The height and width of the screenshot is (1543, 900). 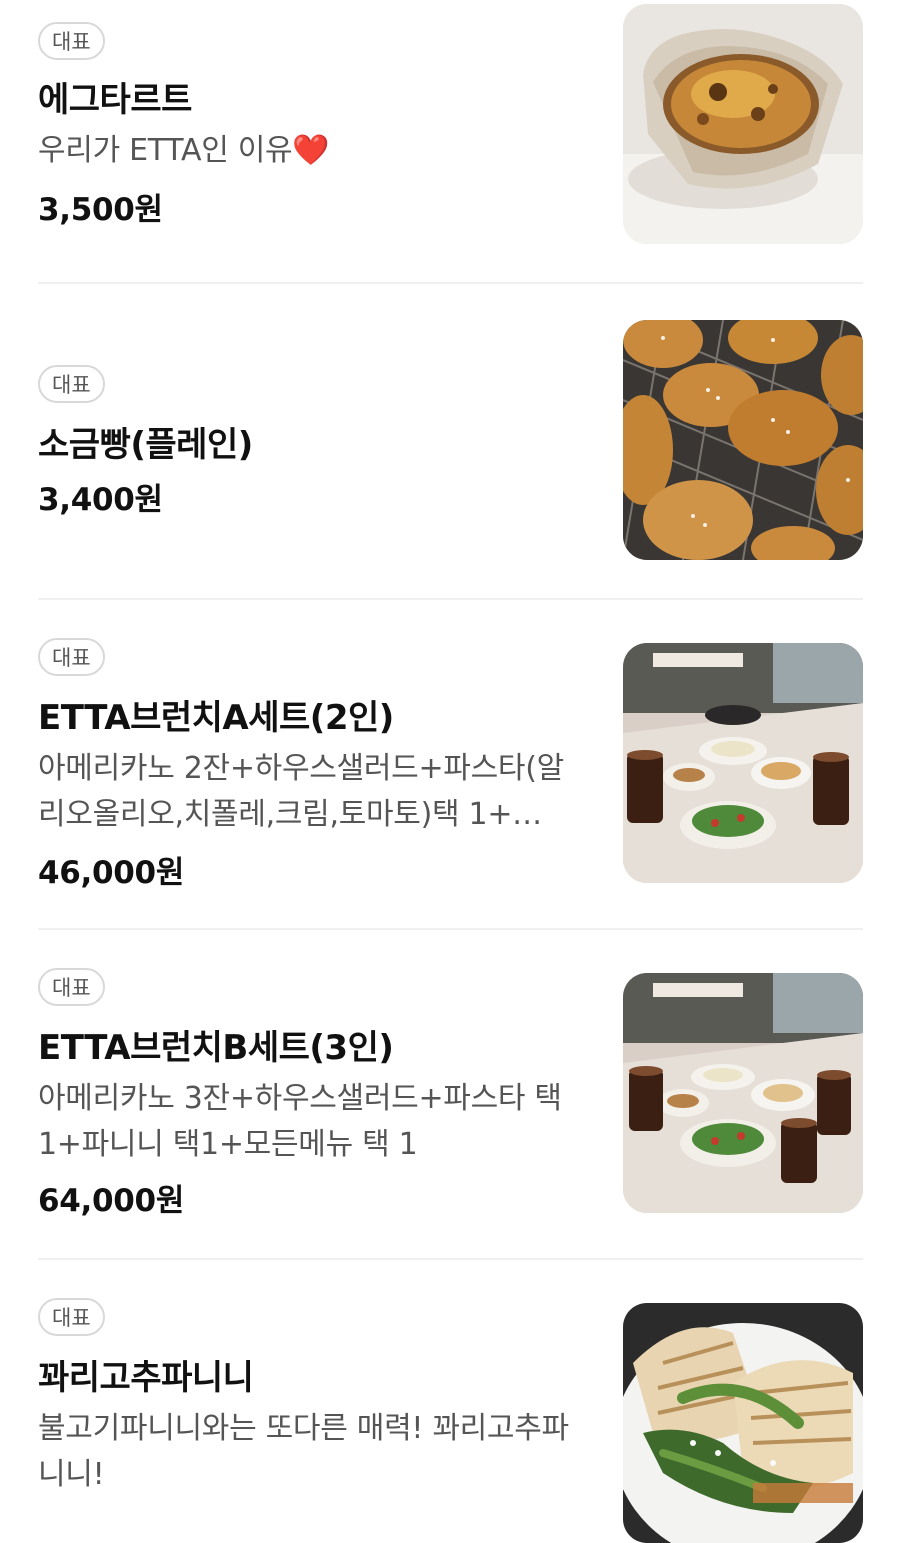 I want to click on item-price: 64,000원, so click(x=111, y=1201).